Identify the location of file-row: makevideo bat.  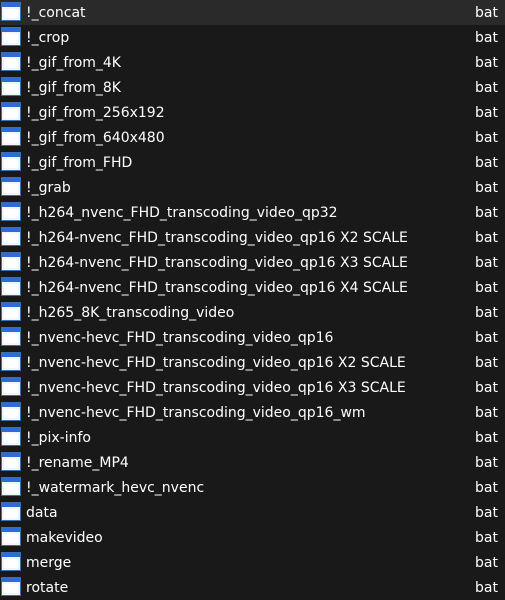
(252, 537).